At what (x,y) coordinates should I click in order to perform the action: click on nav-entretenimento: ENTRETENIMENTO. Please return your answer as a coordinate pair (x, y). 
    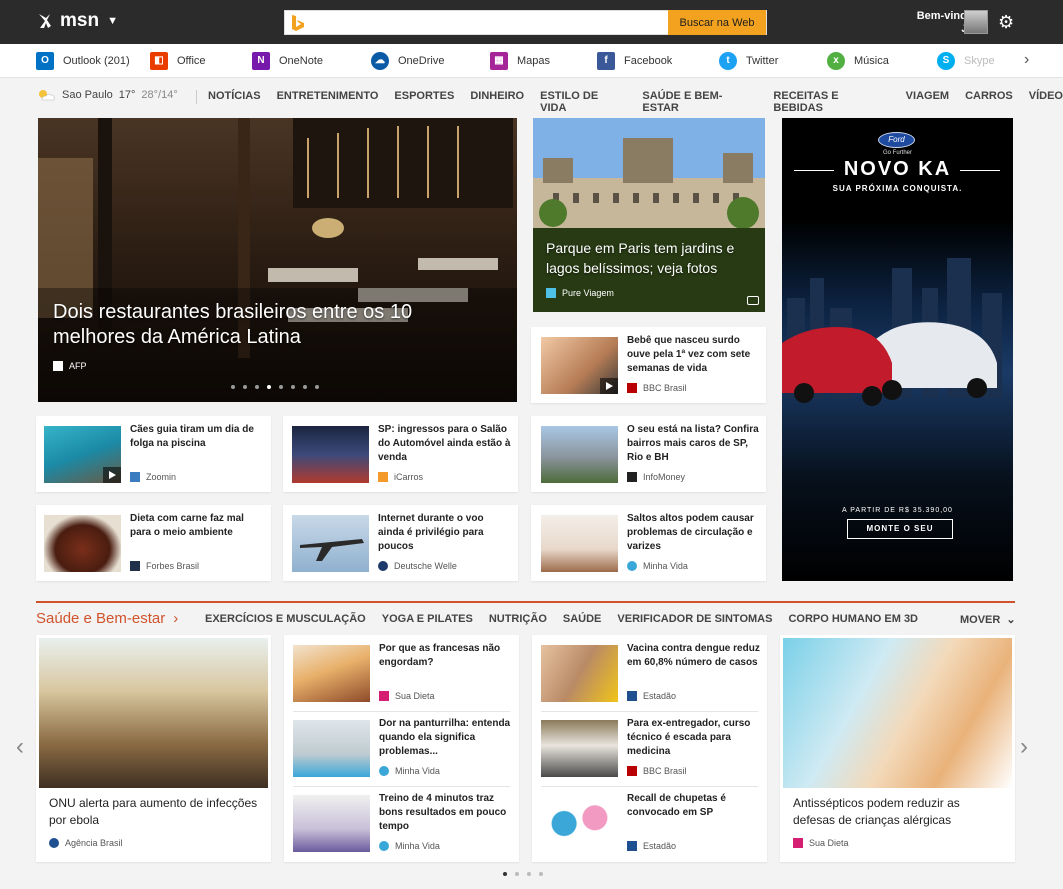
    Looking at the image, I should click on (328, 102).